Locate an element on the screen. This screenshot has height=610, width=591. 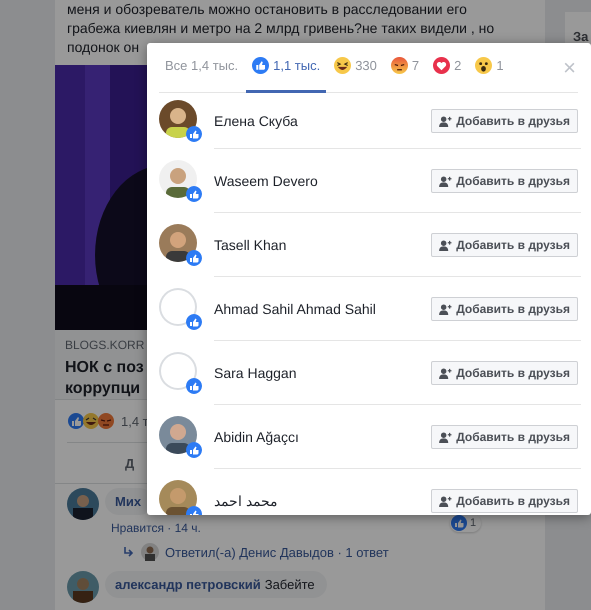
surprised-face-icon is located at coordinates (483, 65).